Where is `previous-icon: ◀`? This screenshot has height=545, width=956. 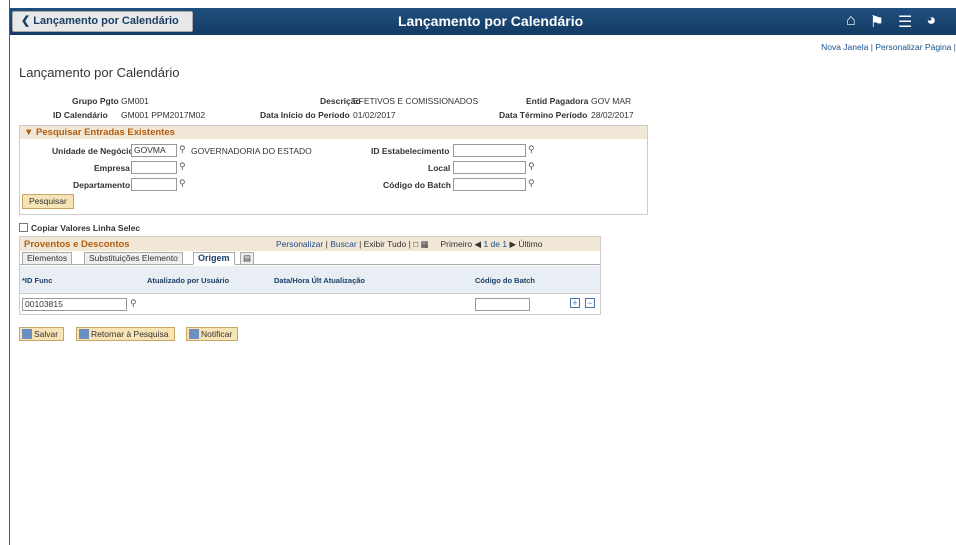
previous-icon: ◀ is located at coordinates (478, 244).